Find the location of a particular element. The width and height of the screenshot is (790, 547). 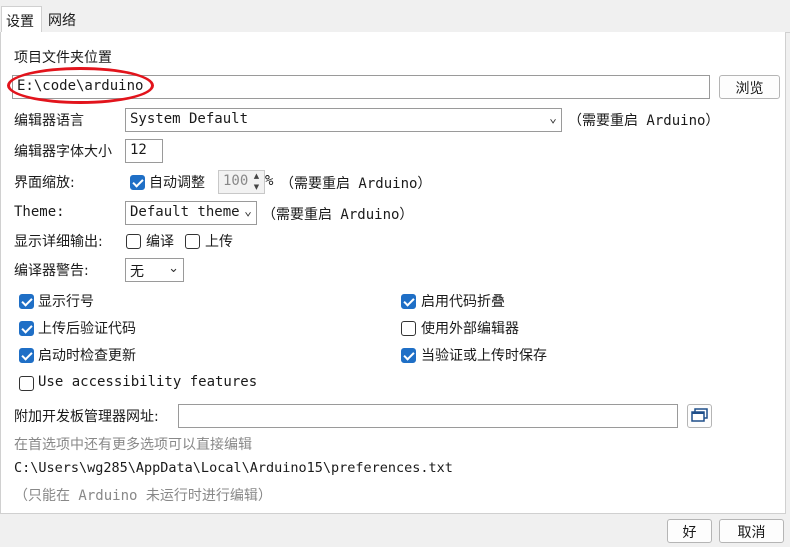

verbose-compile-checkbox is located at coordinates (133, 241).